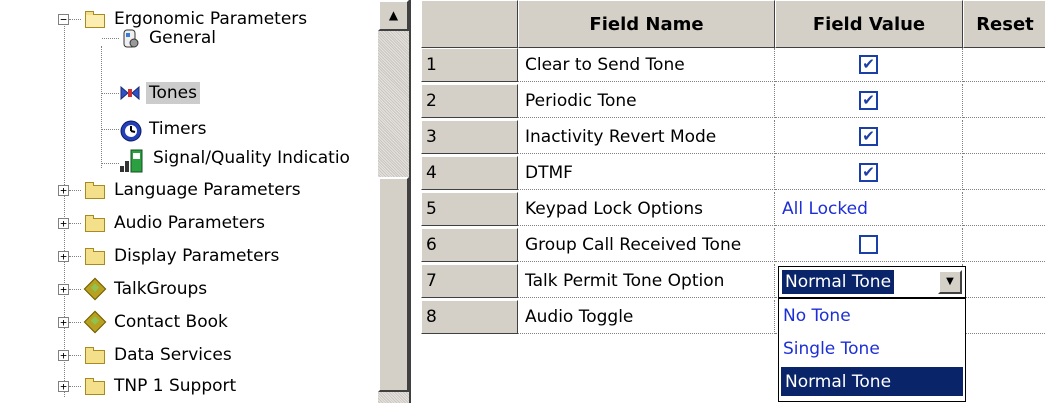 The image size is (1045, 403). I want to click on row-number: 5, so click(469, 209).